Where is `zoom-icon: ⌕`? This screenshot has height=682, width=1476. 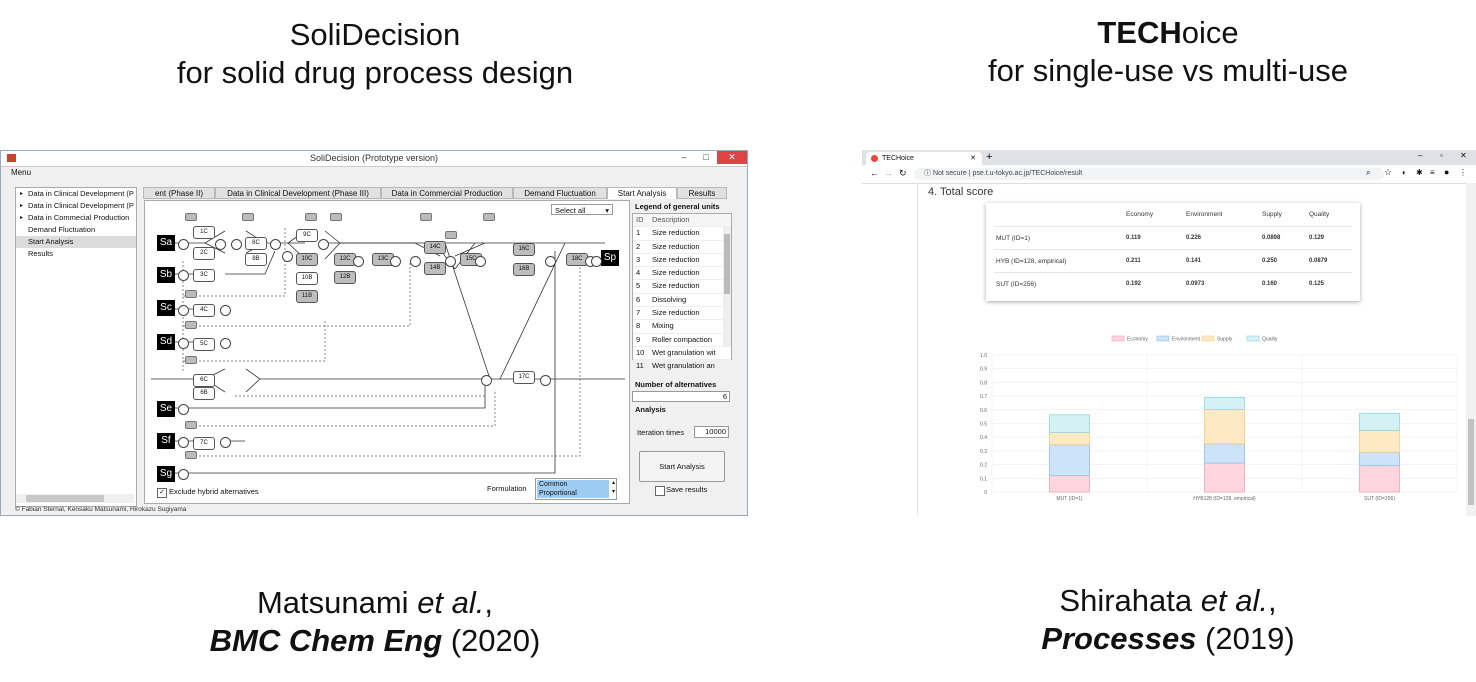 zoom-icon: ⌕ is located at coordinates (1368, 173).